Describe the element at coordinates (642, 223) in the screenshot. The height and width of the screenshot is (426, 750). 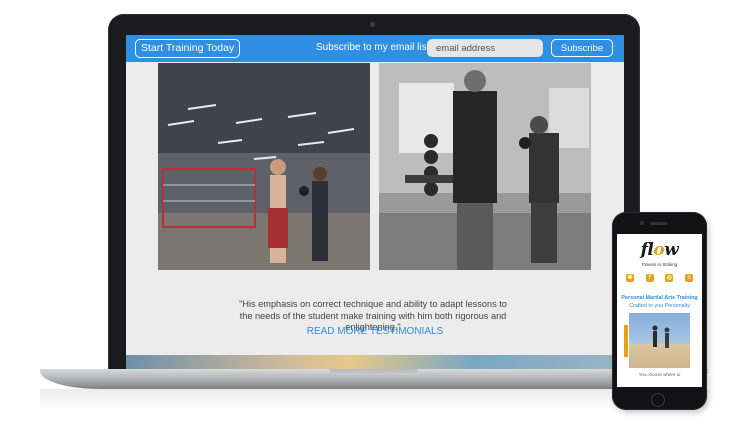
I see `phone-camera` at that location.